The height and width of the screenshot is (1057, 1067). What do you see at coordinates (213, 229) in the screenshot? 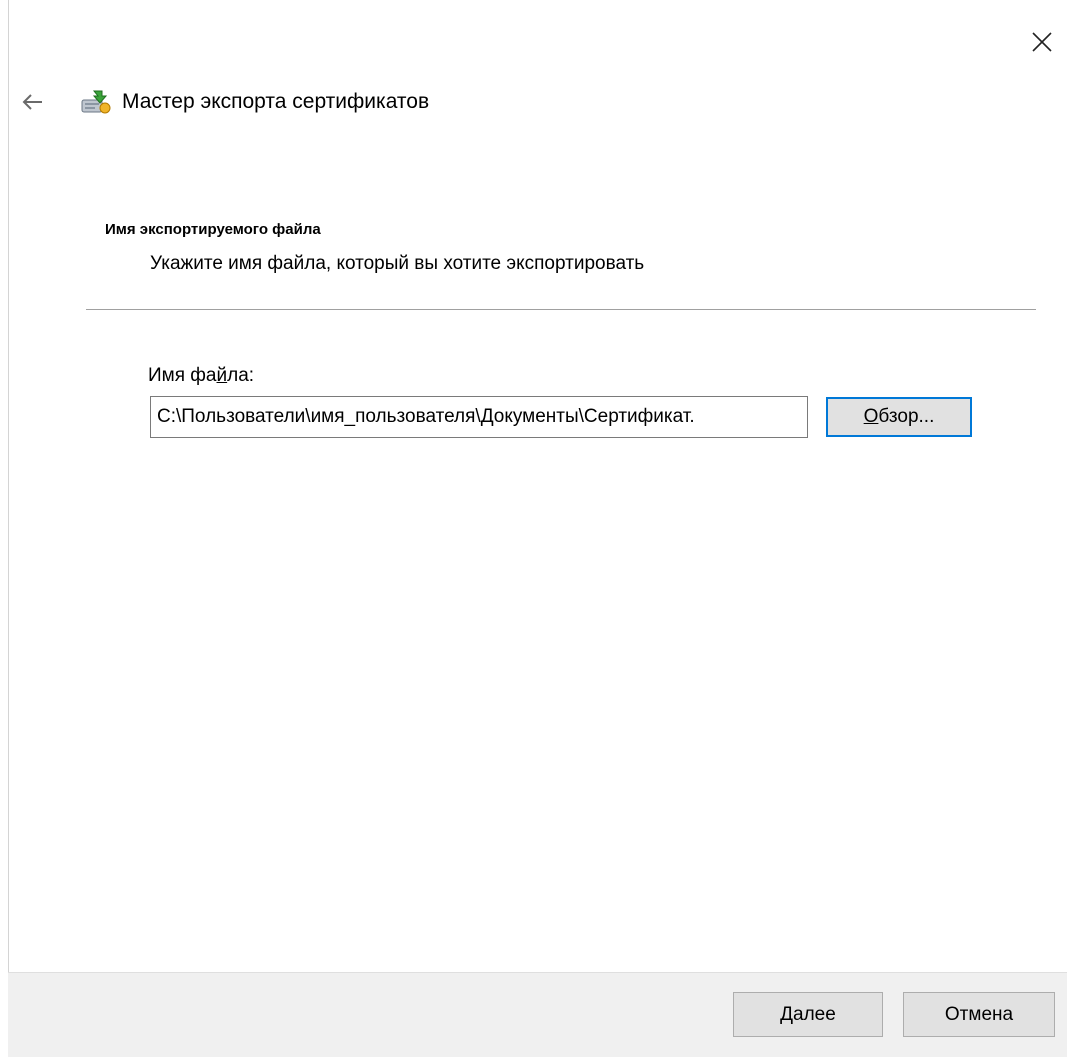
I see `section-heading: Имя экспортируемого файла` at bounding box center [213, 229].